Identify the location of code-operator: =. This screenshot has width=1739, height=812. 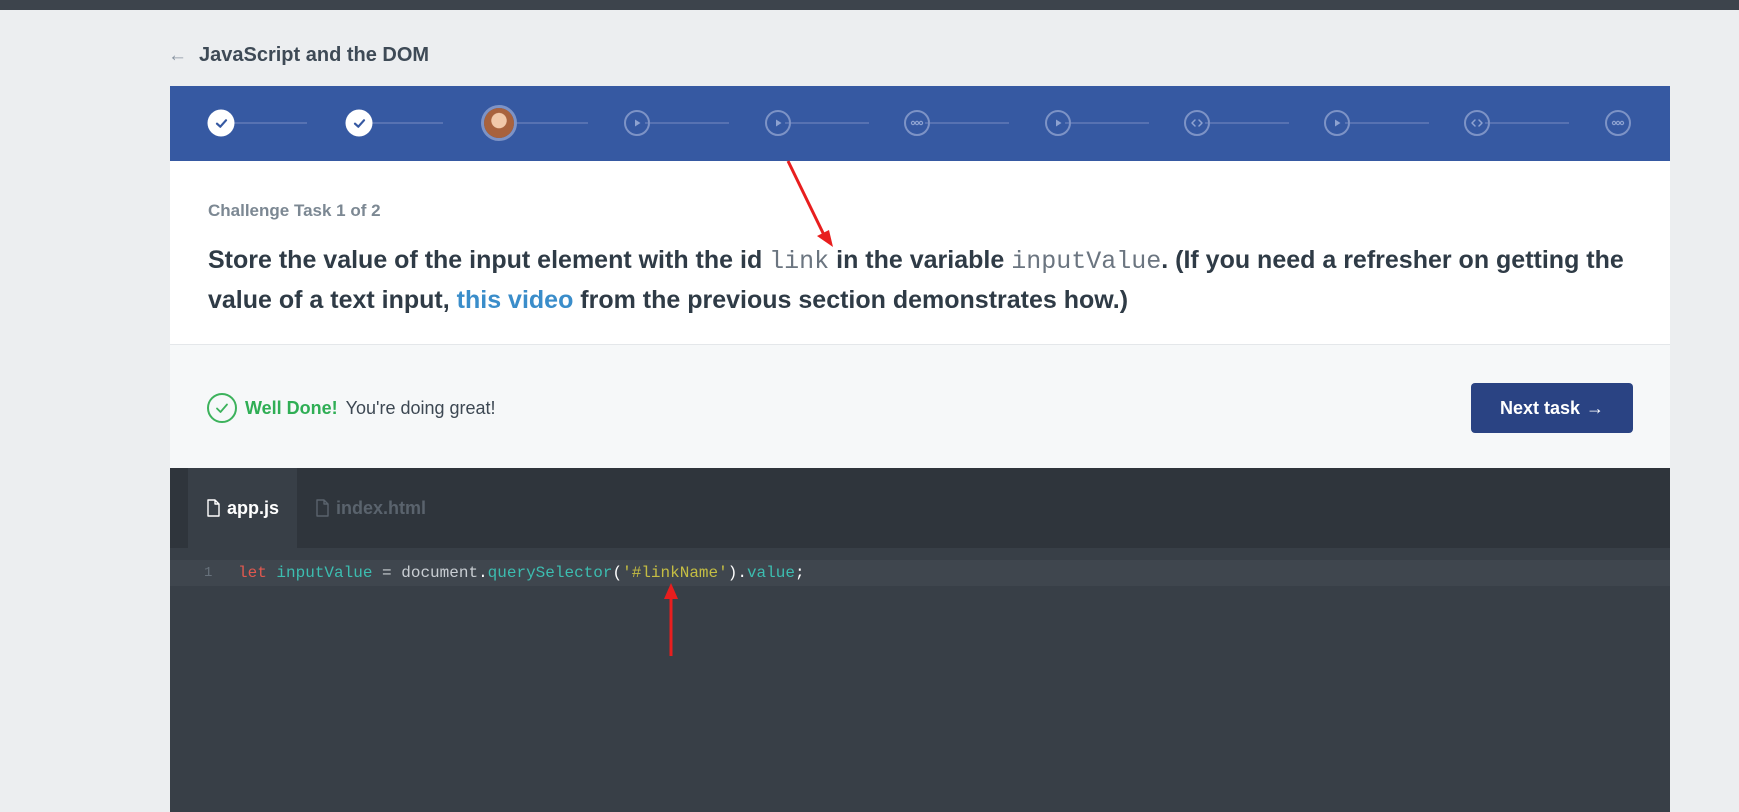
(387, 573).